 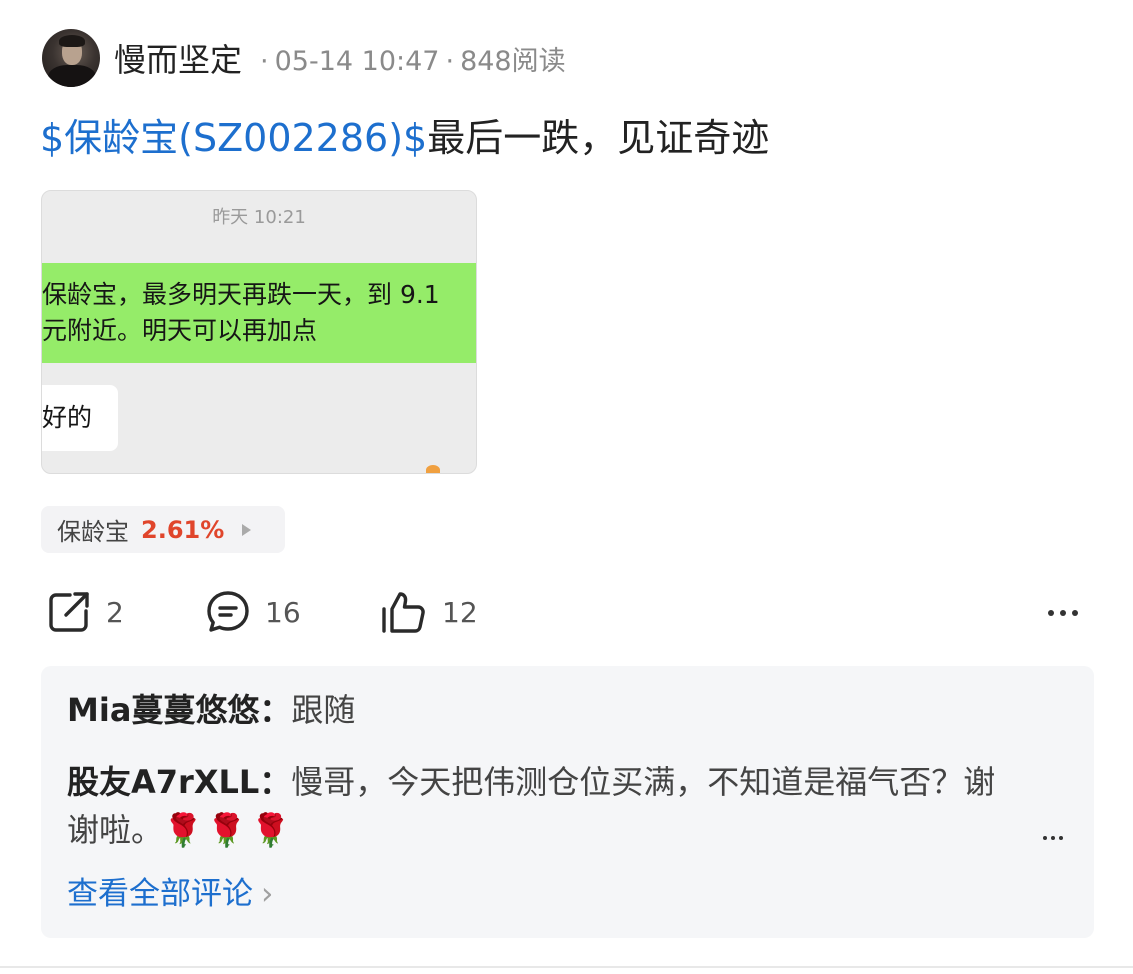 What do you see at coordinates (259, 217) in the screenshot?
I see `chat-timestamp: 昨天 10:21` at bounding box center [259, 217].